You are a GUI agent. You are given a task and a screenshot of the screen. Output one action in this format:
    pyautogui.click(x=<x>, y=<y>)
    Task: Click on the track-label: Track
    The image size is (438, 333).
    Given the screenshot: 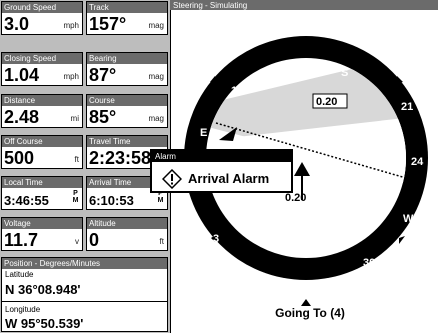 What is the action you would take?
    pyautogui.click(x=127, y=7)
    